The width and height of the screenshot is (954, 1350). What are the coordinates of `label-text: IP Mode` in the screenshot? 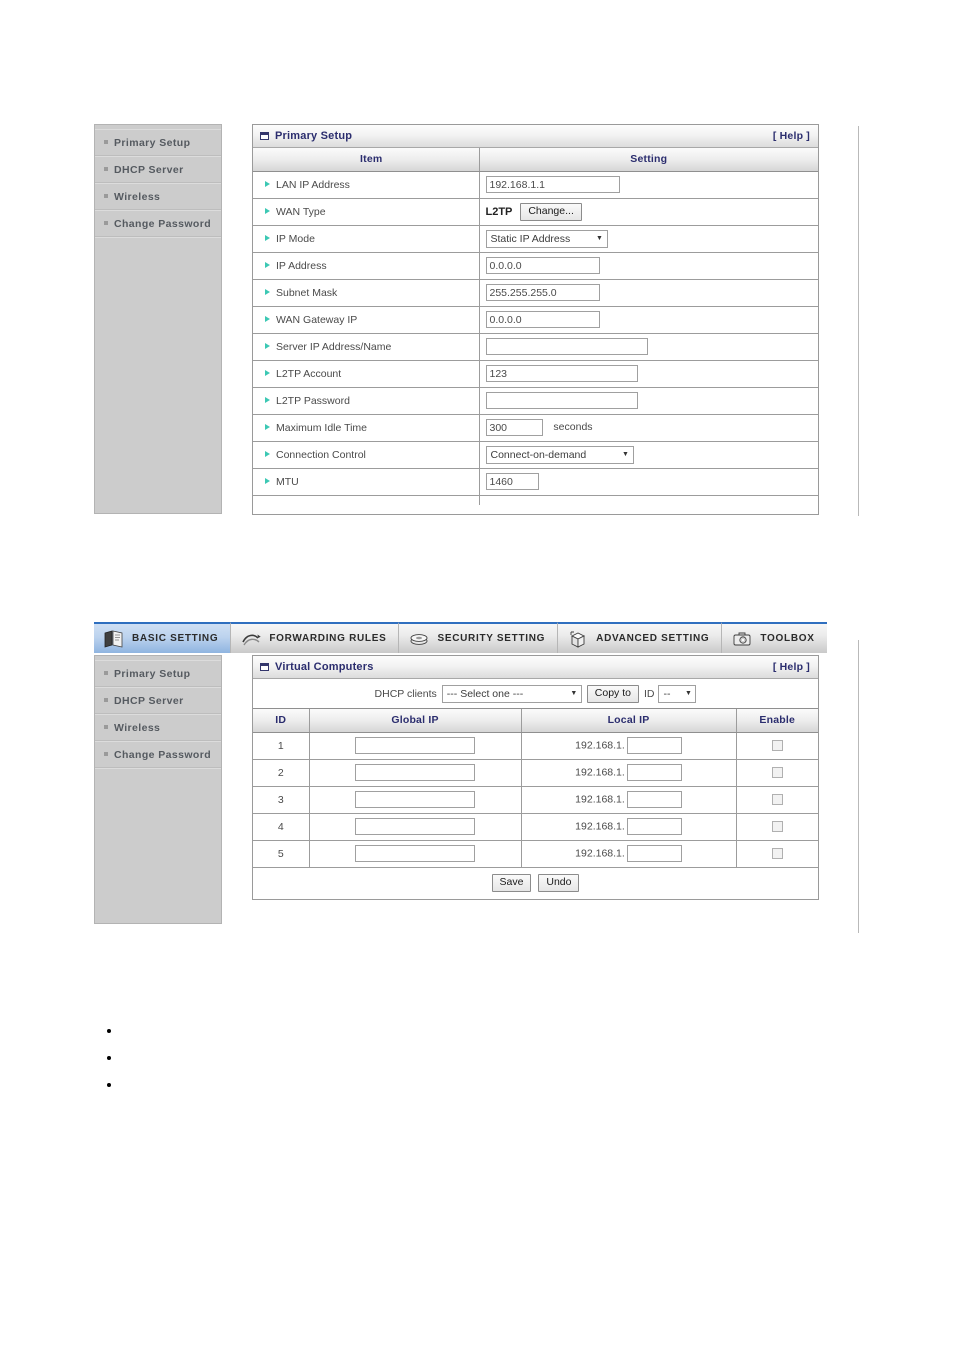 It's located at (295, 238).